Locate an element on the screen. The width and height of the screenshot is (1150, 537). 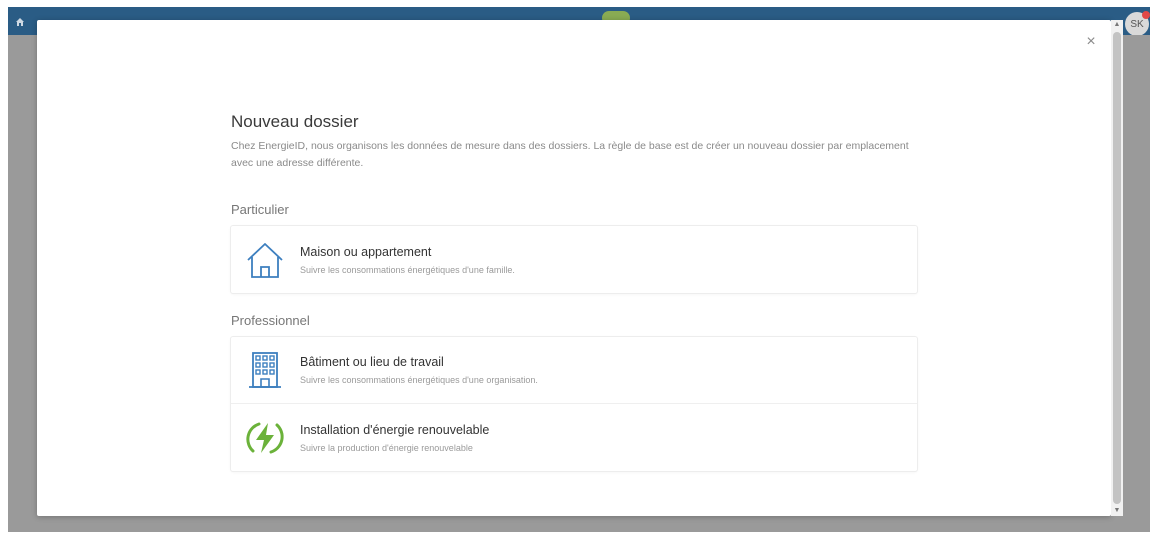
option-house-title: Maison ou appartement is located at coordinates (366, 251).